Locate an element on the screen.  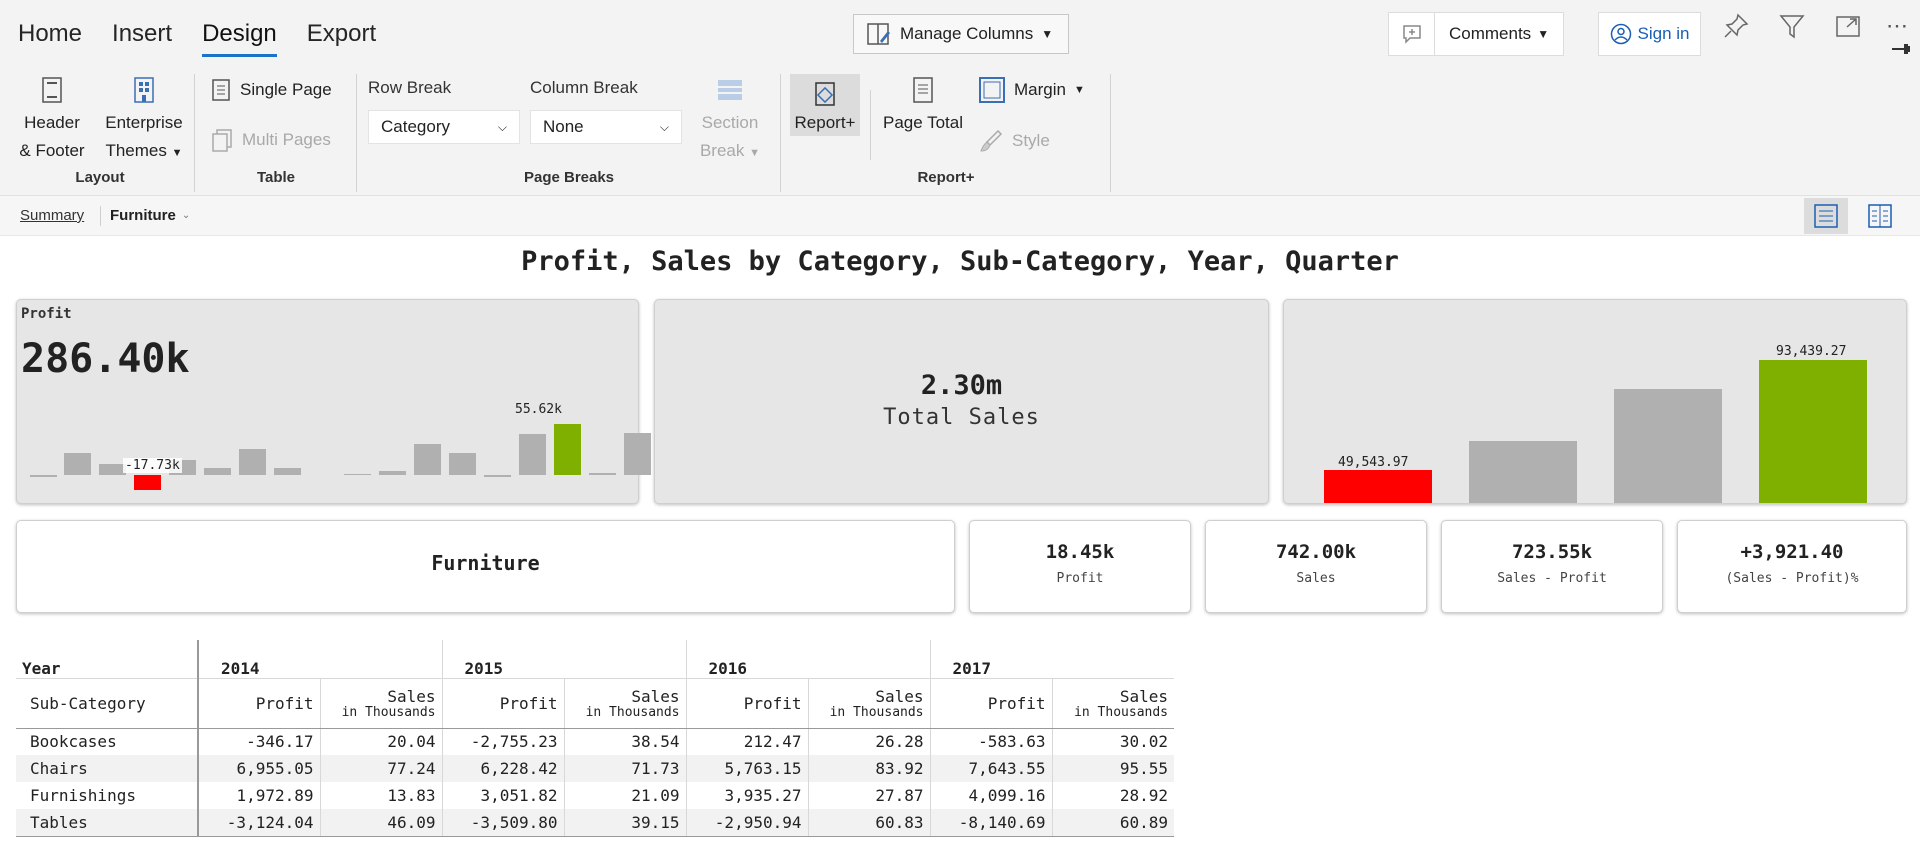
page-total-button: Page Total is located at coordinates (923, 106).